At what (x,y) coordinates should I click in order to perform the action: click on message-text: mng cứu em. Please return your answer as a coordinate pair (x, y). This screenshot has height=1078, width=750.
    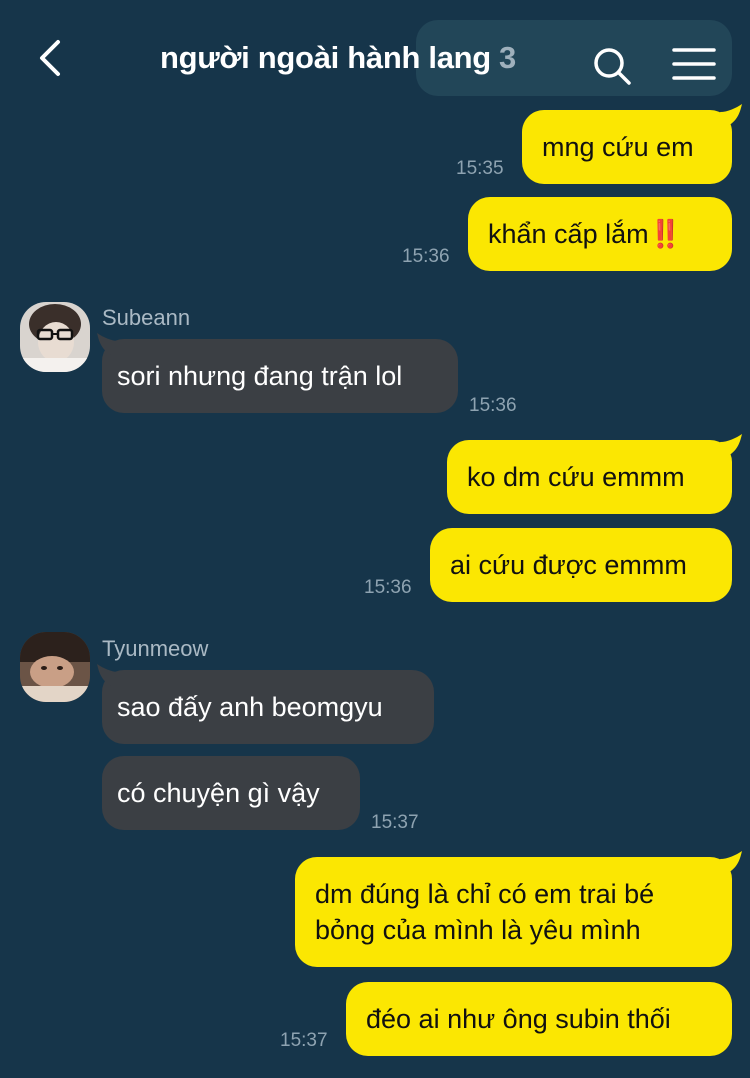
    Looking at the image, I should click on (618, 147).